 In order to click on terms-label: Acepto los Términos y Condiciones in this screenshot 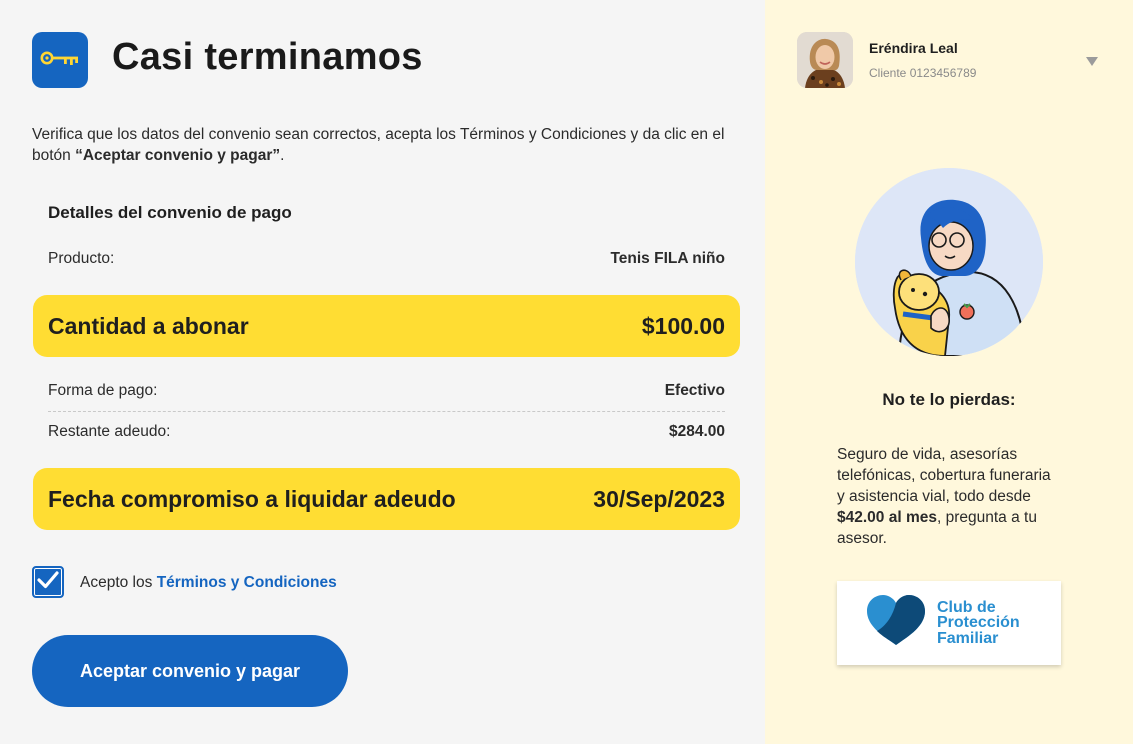, I will do `click(208, 583)`.